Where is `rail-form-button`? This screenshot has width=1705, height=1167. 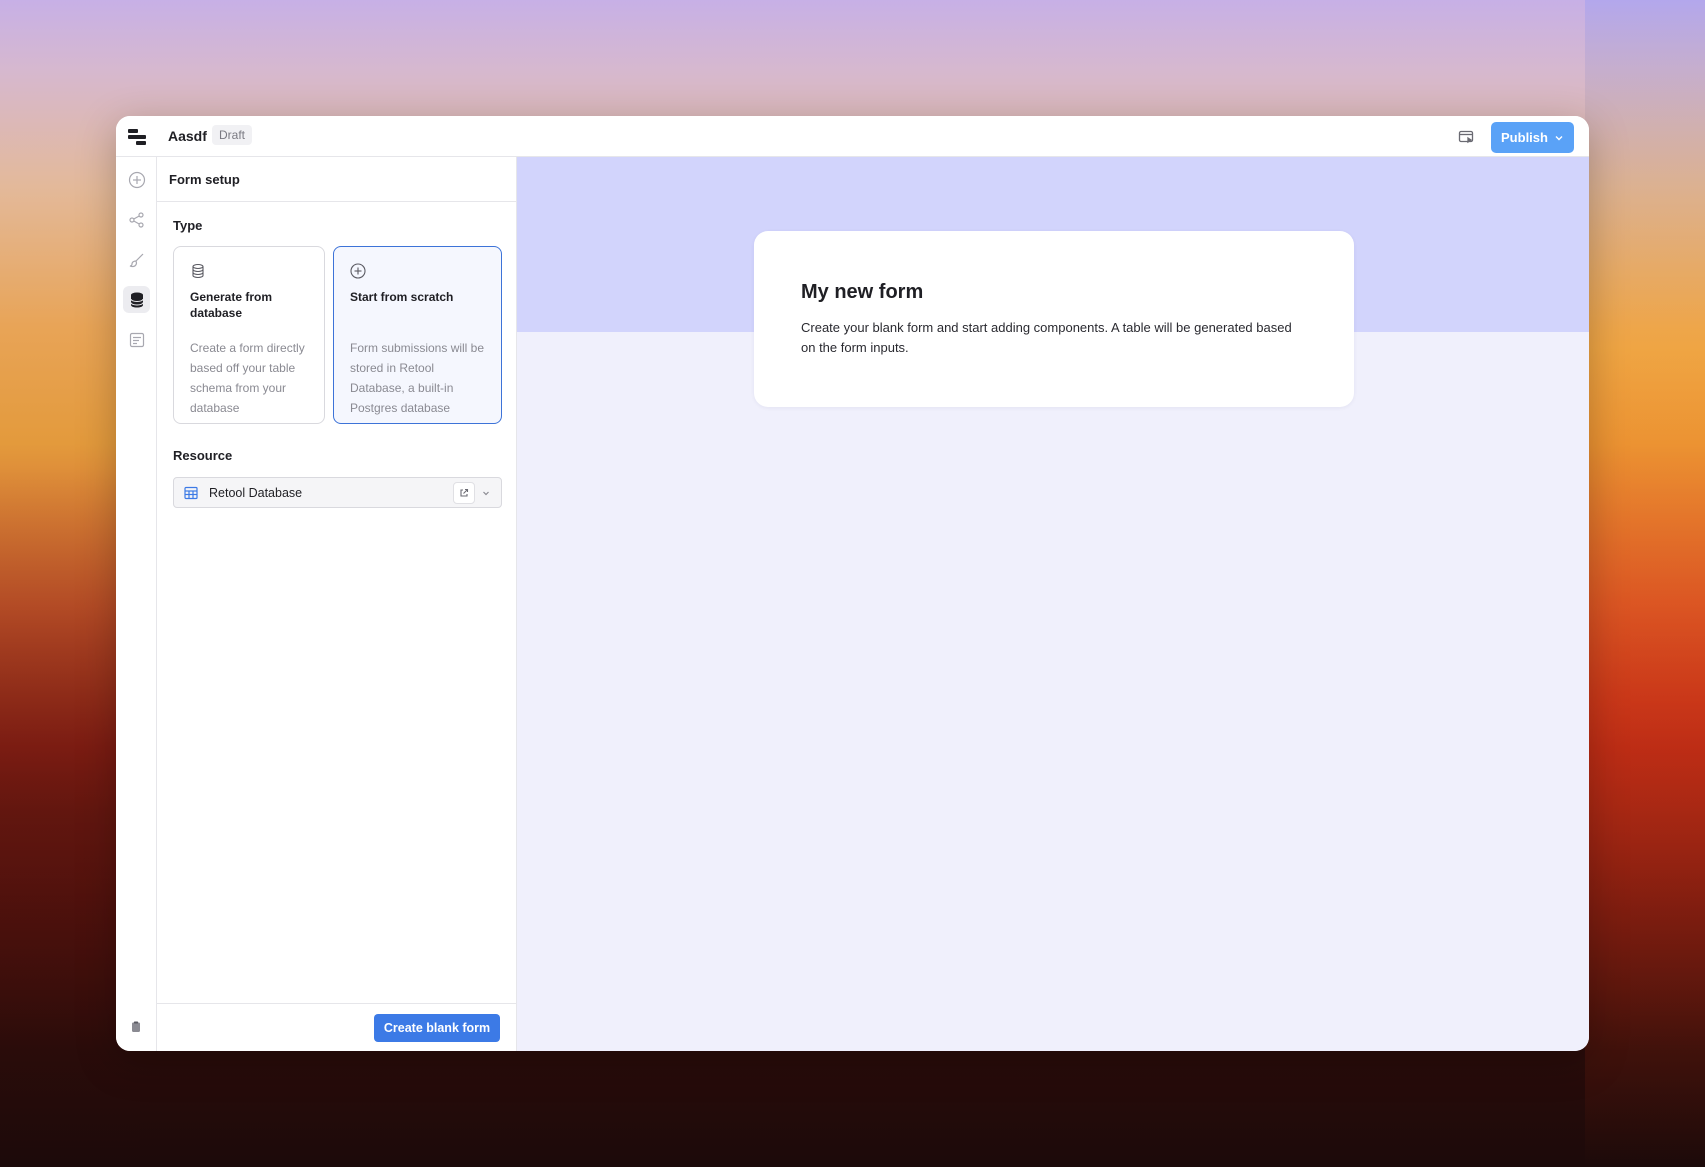 rail-form-button is located at coordinates (136, 339).